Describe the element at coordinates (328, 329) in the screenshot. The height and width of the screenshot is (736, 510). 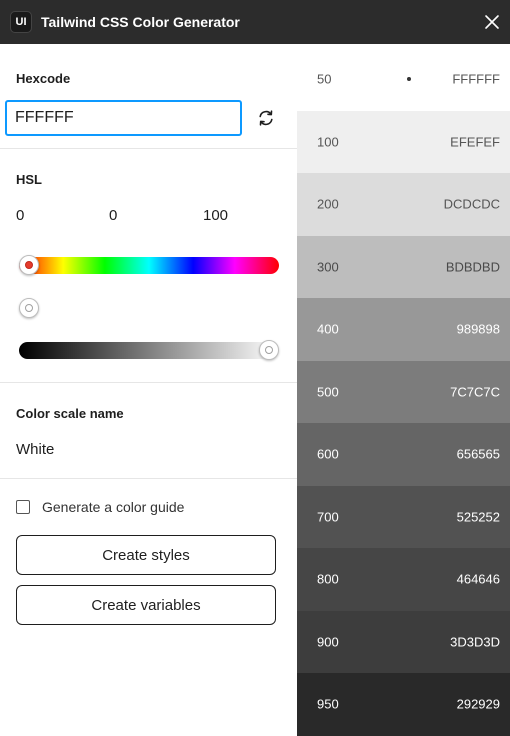
I see `swatch-shade-label: 400` at that location.